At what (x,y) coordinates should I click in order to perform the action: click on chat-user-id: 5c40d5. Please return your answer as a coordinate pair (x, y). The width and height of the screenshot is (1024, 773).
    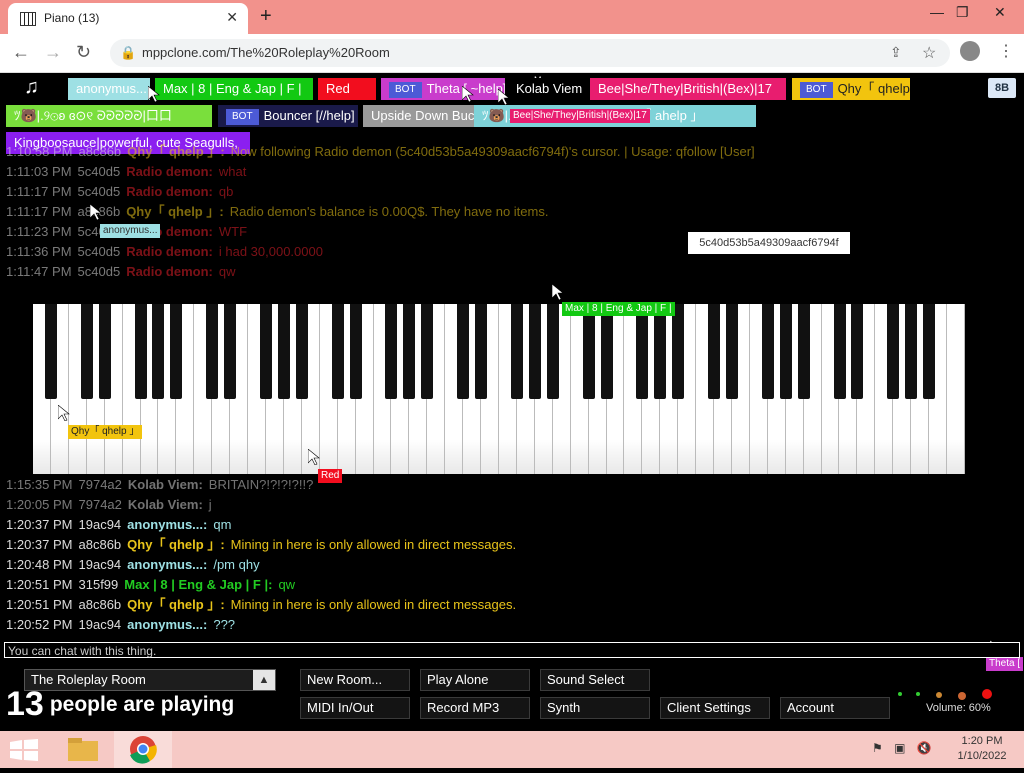
    Looking at the image, I should click on (99, 251).